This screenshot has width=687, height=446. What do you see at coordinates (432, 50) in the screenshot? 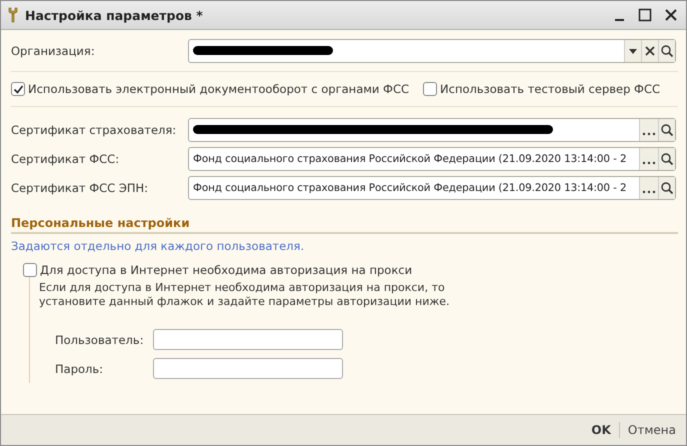
I see `organization-field` at bounding box center [432, 50].